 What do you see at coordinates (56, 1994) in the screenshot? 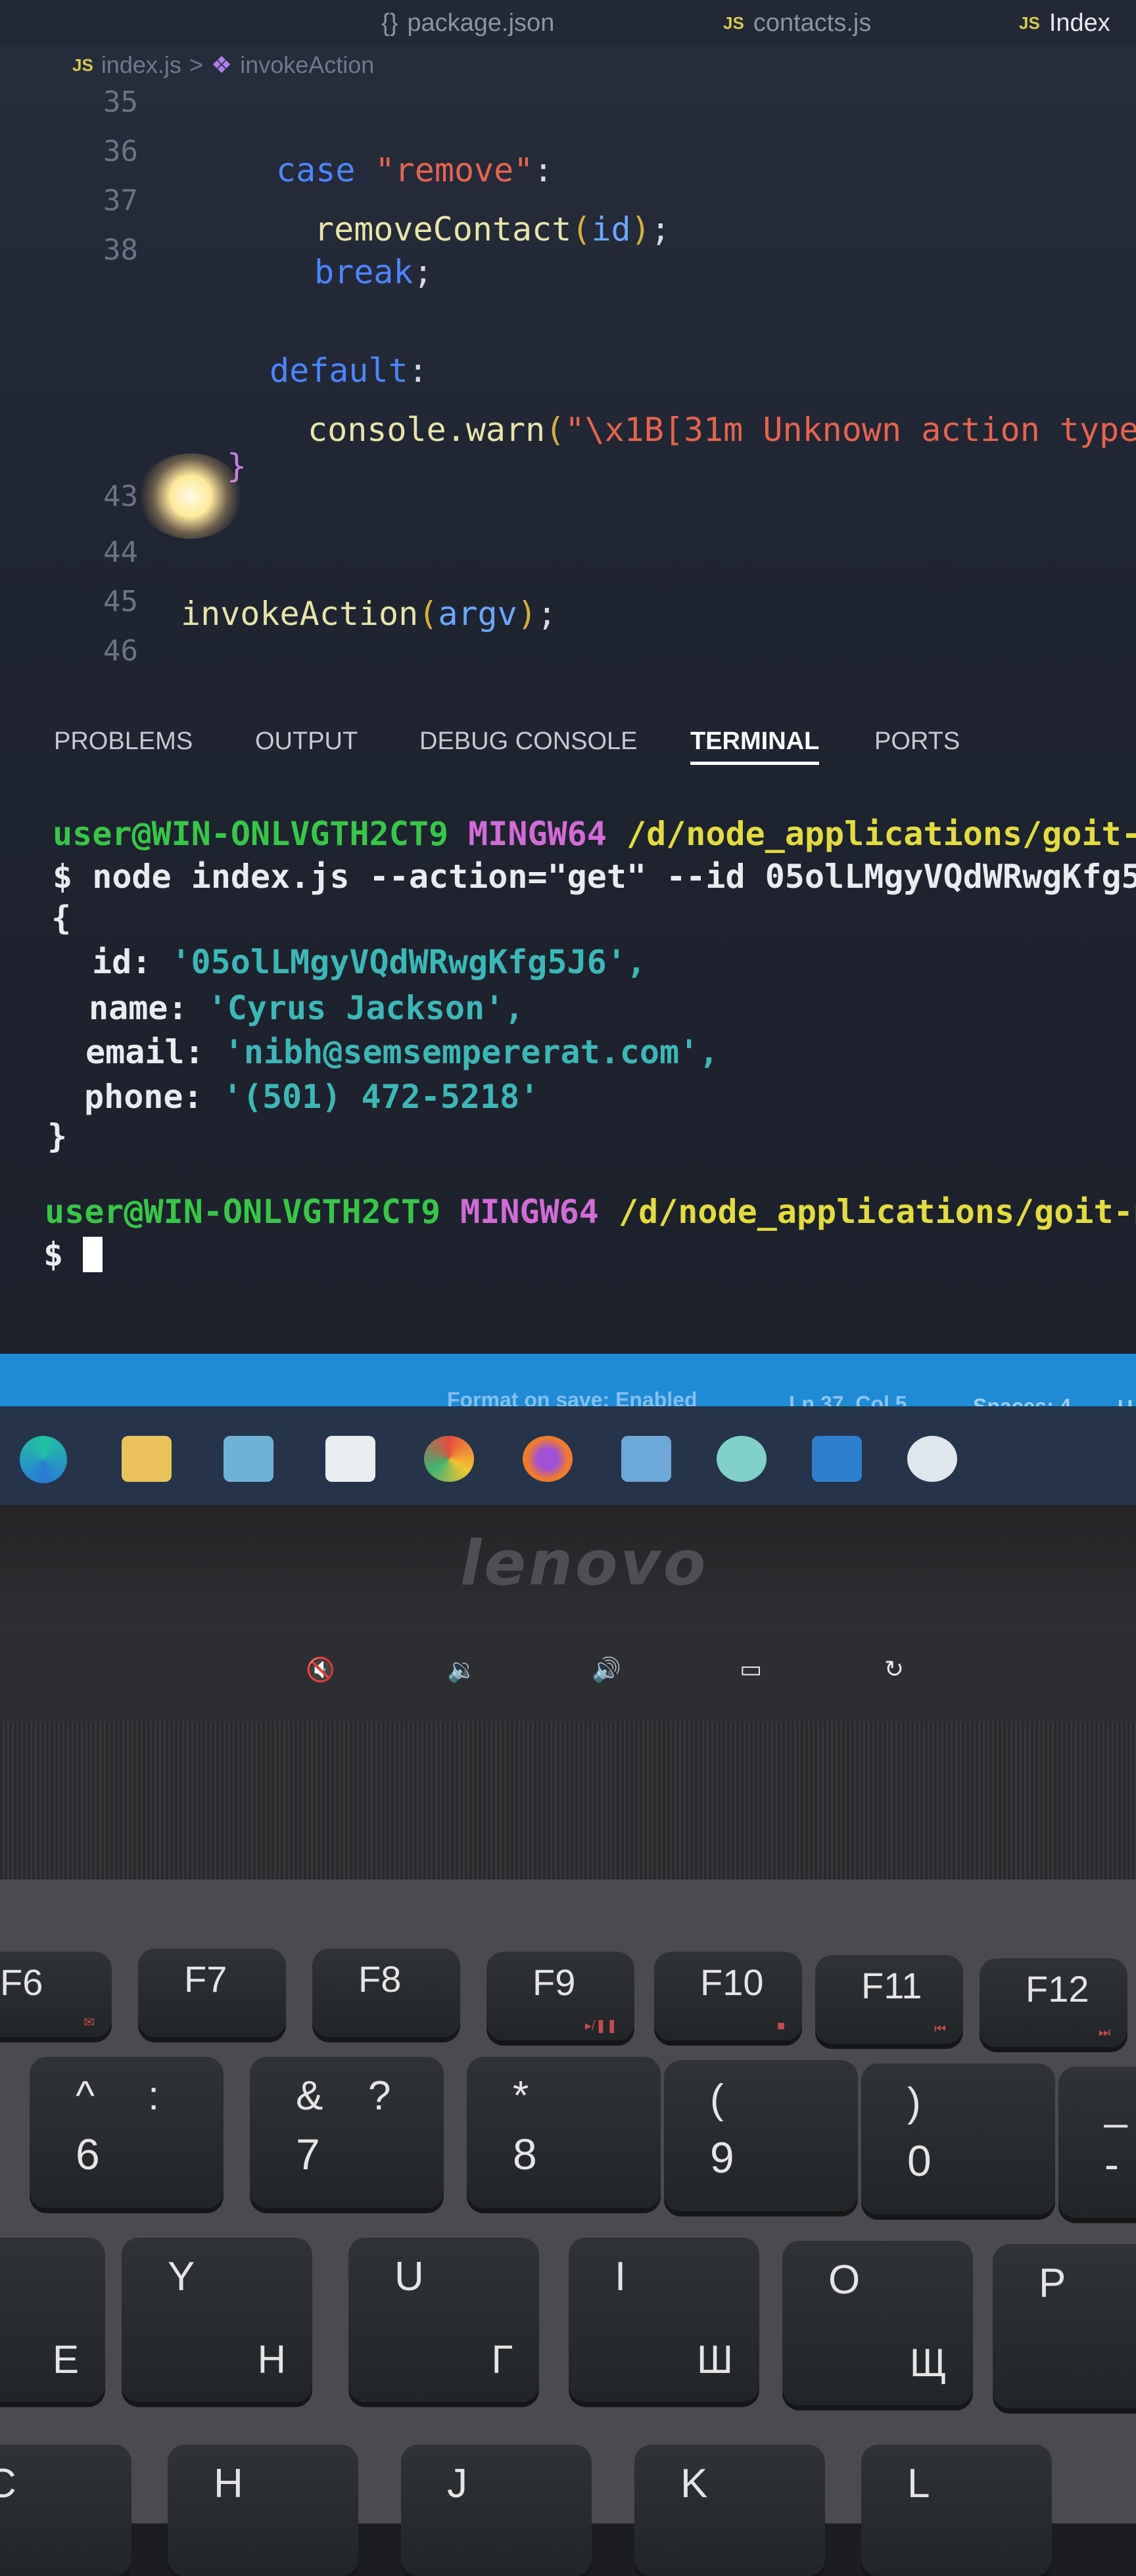
I see `key-f6: F6 ✉` at bounding box center [56, 1994].